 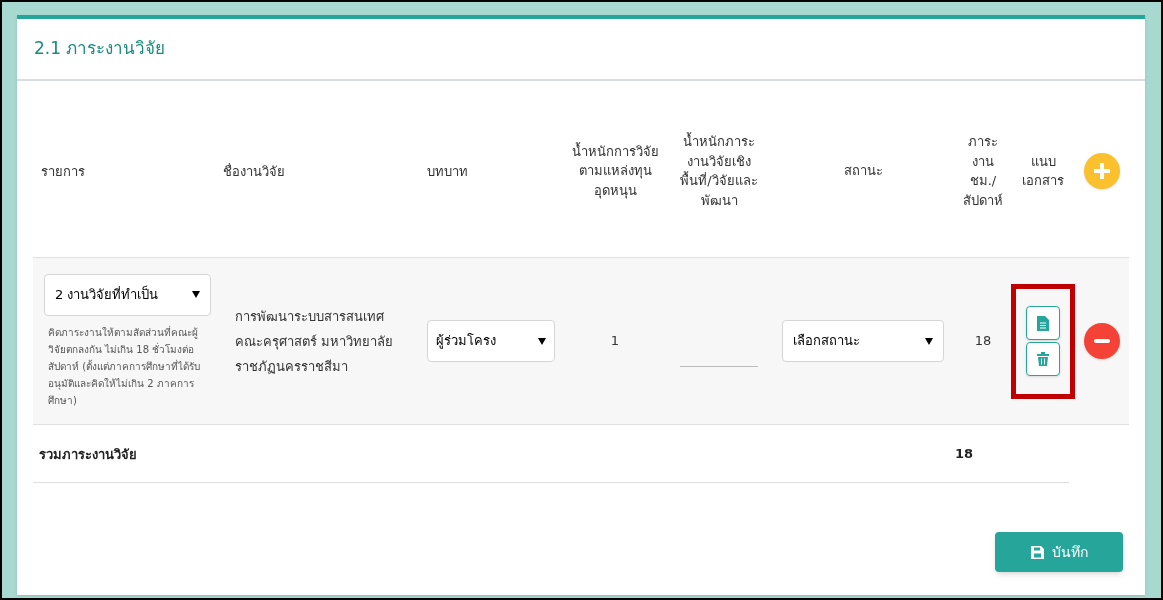 I want to click on column-header: บทบาท, so click(x=447, y=171).